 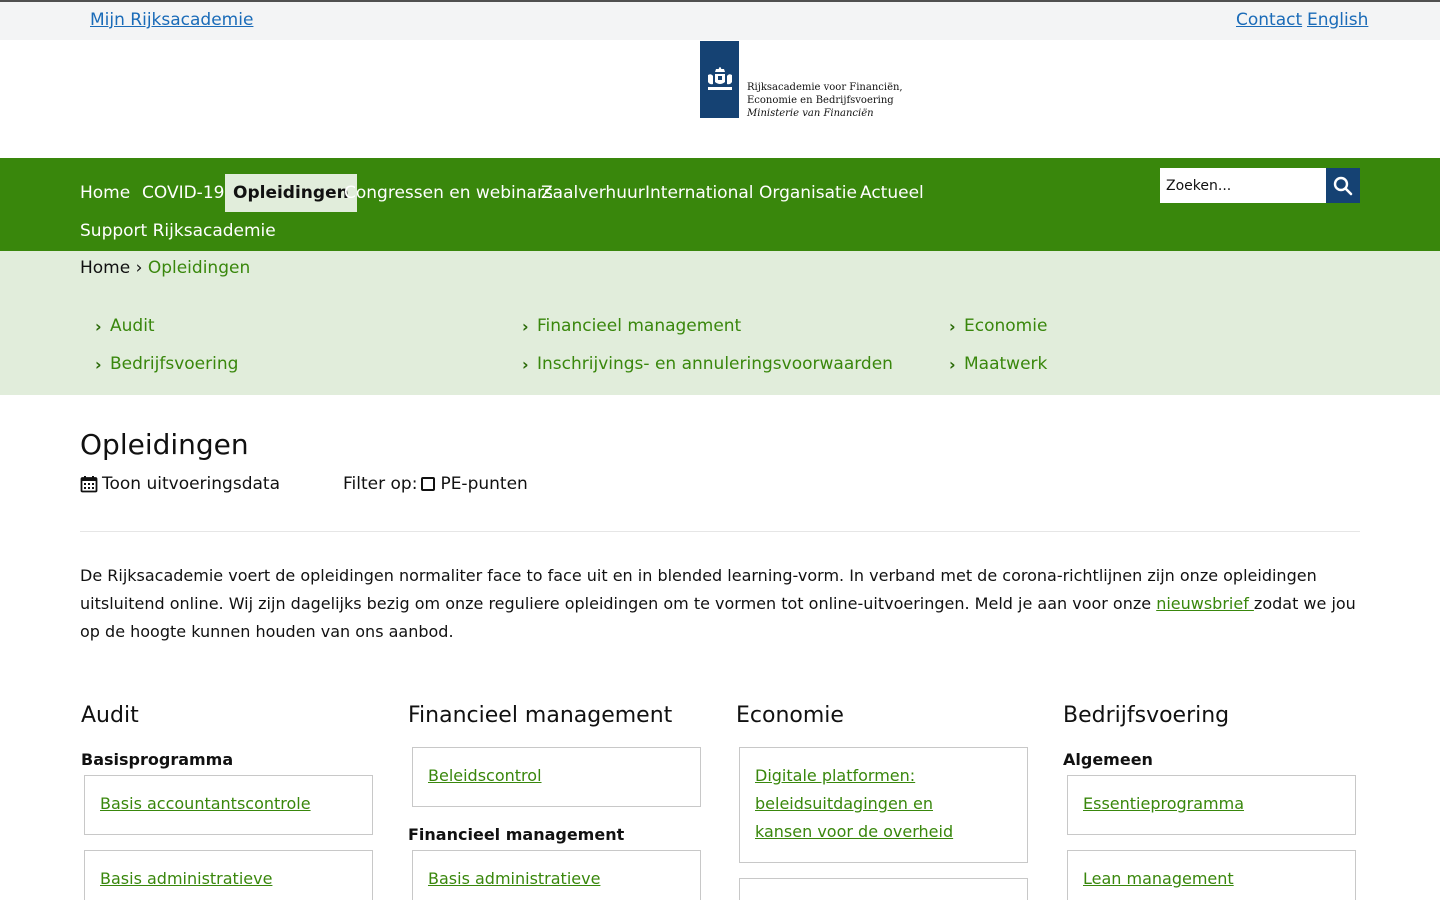 I want to click on course-card: Lean management Rijksoverheid, so click(x=1211, y=875).